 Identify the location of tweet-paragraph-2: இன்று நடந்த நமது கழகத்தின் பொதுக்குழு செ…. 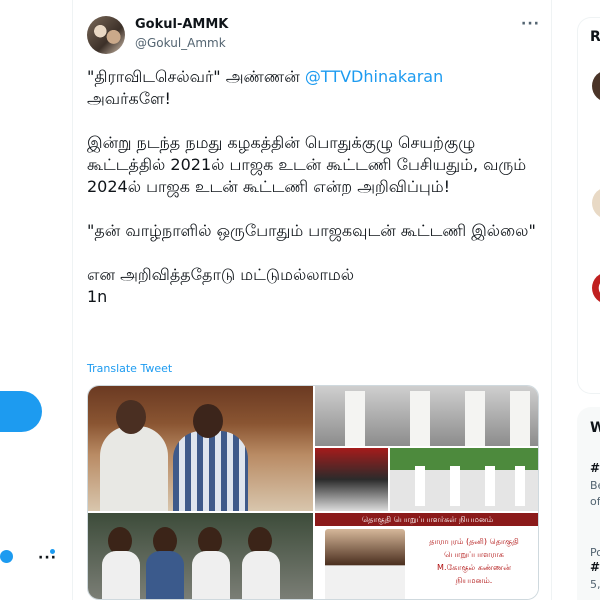
(307, 164).